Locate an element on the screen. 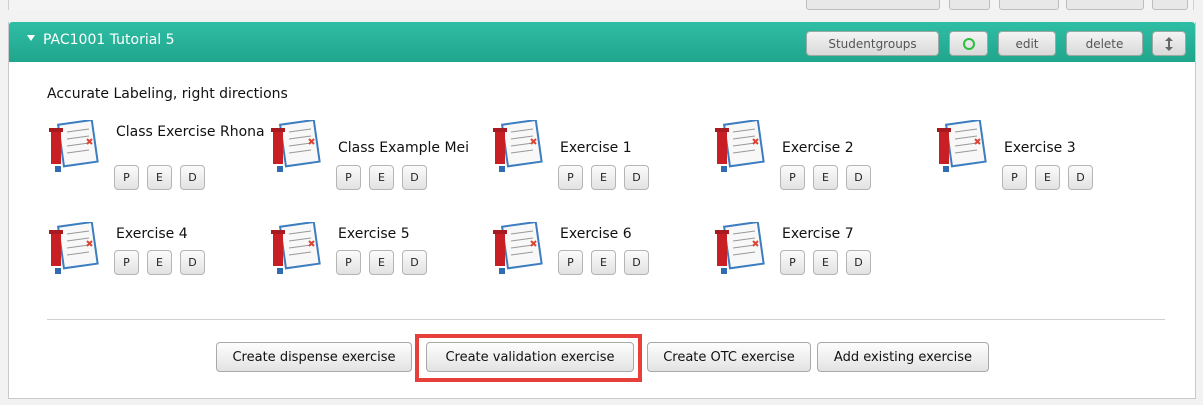 This screenshot has height=405, width=1203. exercise-card: Exercise 6 P E D is located at coordinates (603, 254).